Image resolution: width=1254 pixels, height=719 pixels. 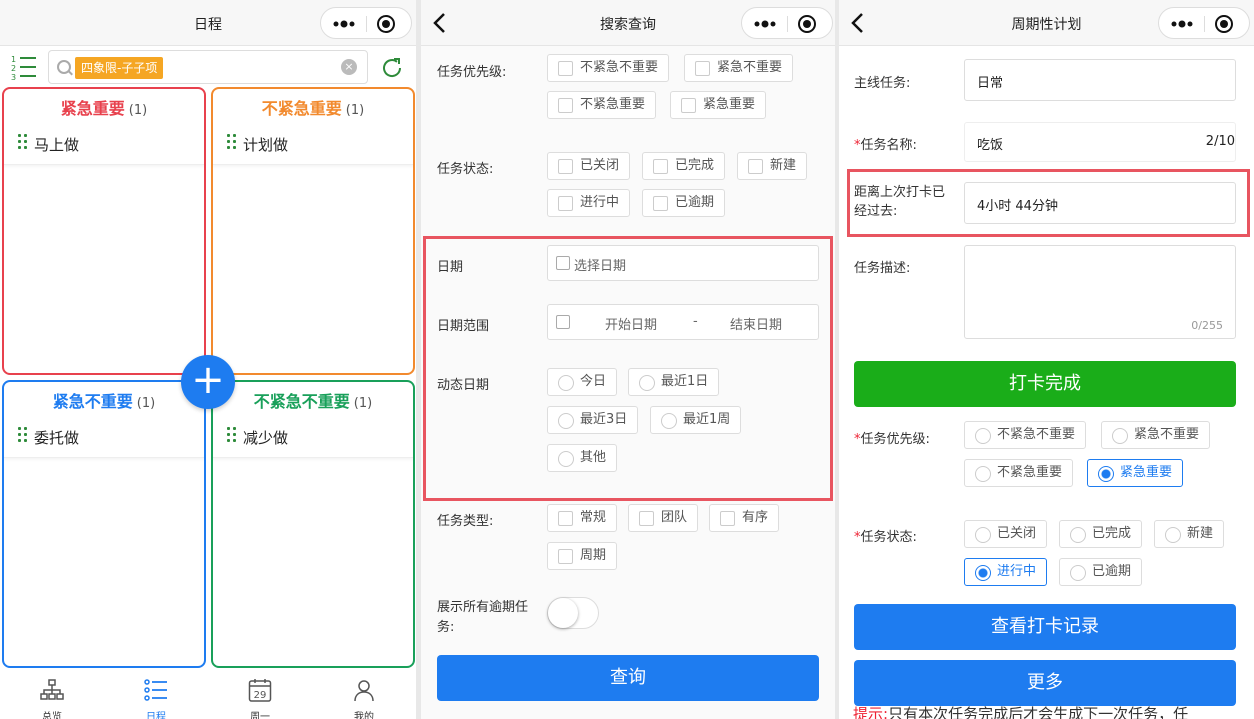 I want to click on task-item: 马上做, so click(x=104, y=143).